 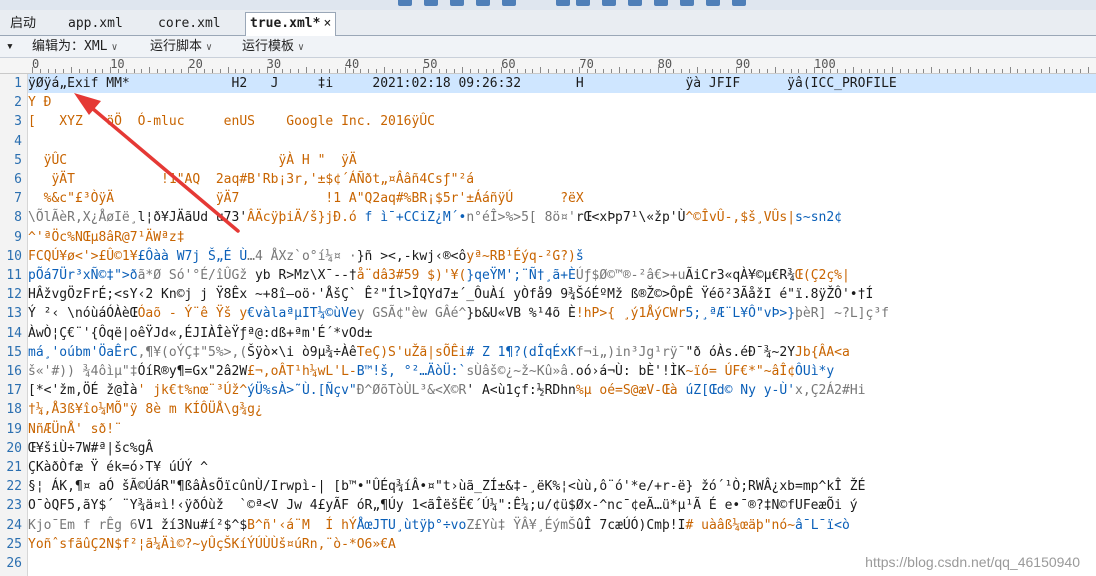 I want to click on text-segment: oó›á¬Ù: bÈ'!ÌK, so click(x=630, y=371).